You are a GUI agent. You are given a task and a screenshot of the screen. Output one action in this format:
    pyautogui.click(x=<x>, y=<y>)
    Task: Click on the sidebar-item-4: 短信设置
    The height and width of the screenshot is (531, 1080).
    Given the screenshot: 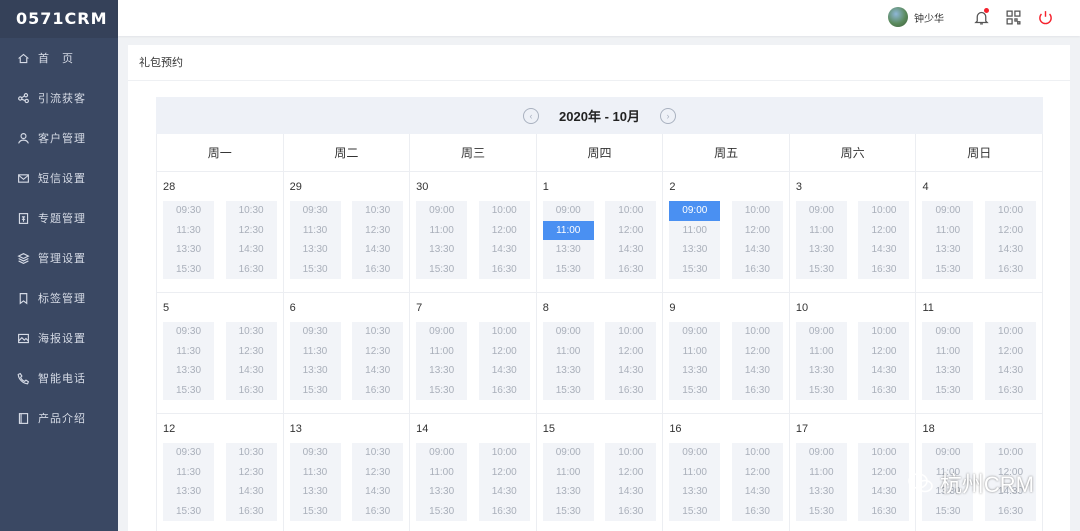 What is the action you would take?
    pyautogui.click(x=59, y=178)
    